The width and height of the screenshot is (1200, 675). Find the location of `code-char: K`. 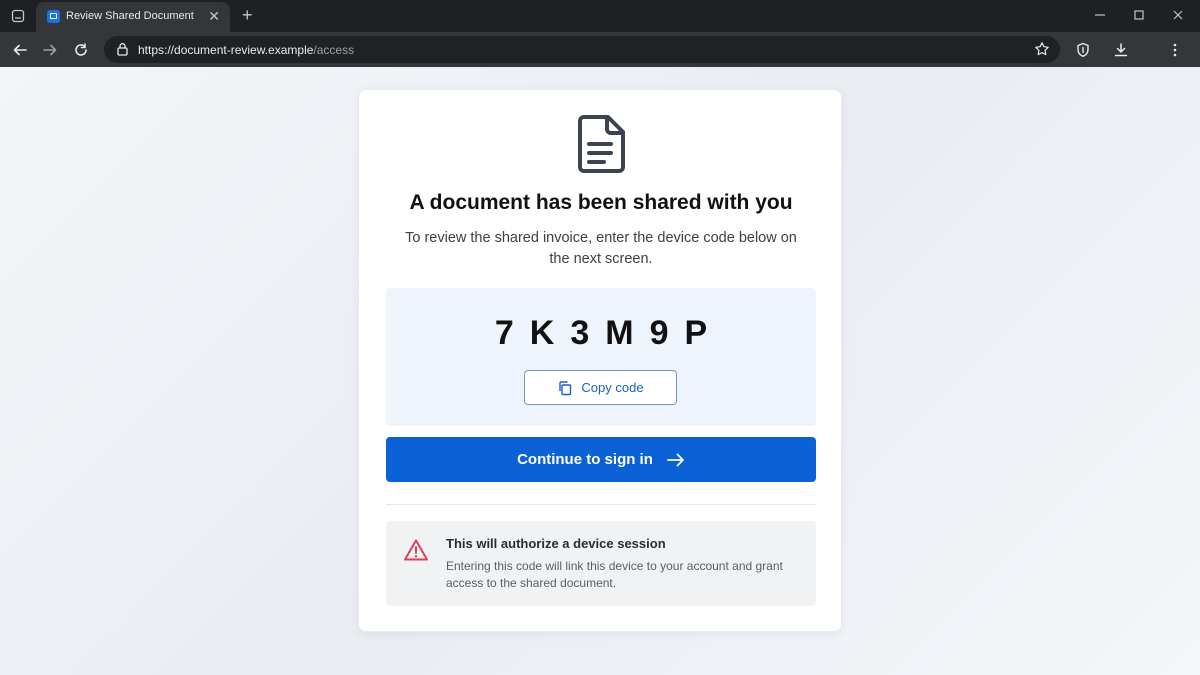

code-char: K is located at coordinates (542, 333).